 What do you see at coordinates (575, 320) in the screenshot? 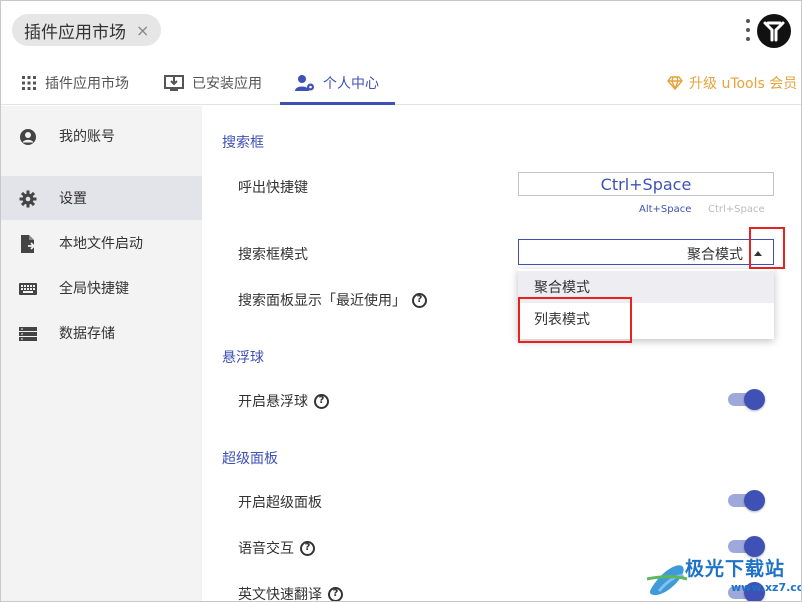
I see `highlight-box-list-mode` at bounding box center [575, 320].